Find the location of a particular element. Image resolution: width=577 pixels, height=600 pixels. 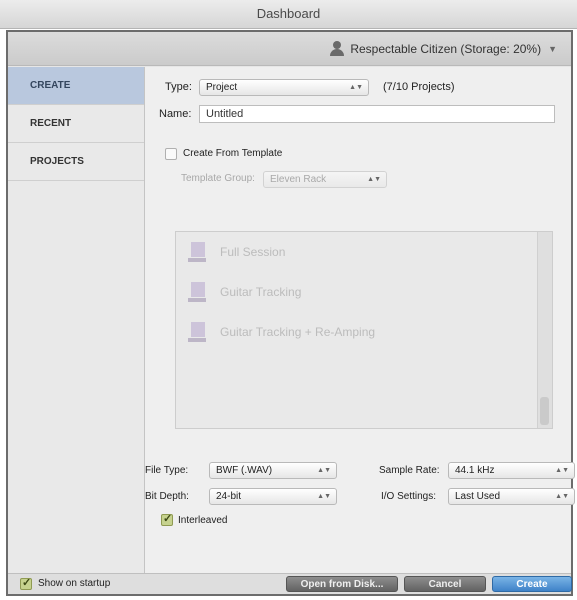

template-name: Guitar Tracking + Re-Amping is located at coordinates (298, 332).